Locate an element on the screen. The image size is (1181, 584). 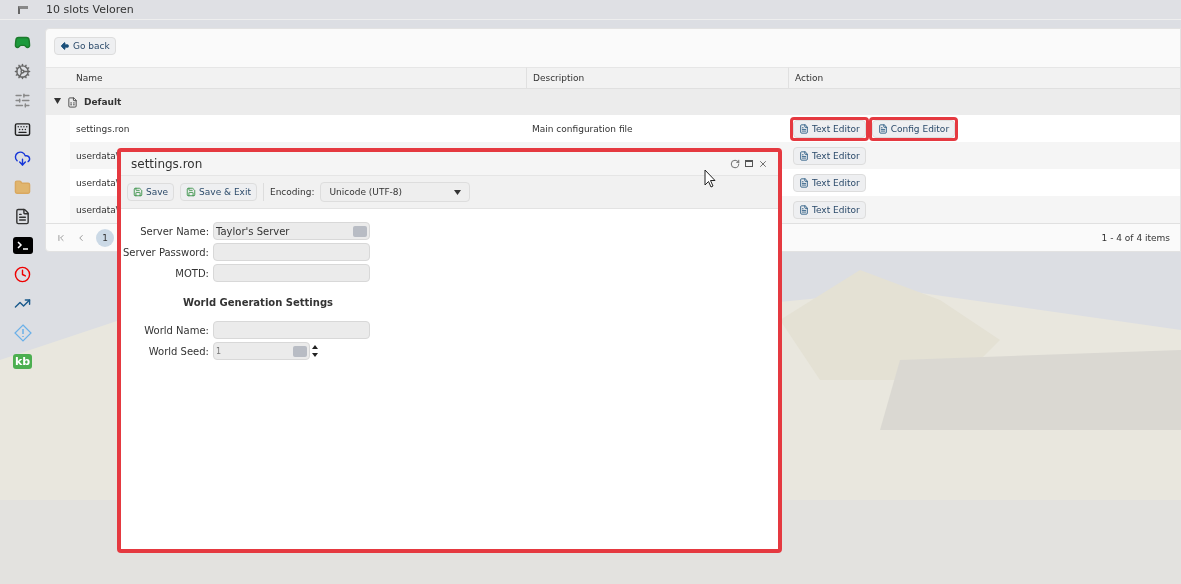
window-title: 10 slots Veloren is located at coordinates (90, 9).